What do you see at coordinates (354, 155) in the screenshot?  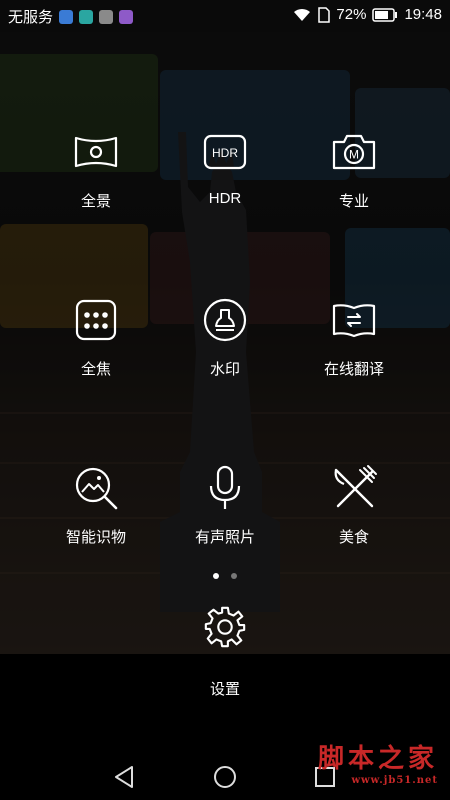 I see `pro-icon-text: M` at bounding box center [354, 155].